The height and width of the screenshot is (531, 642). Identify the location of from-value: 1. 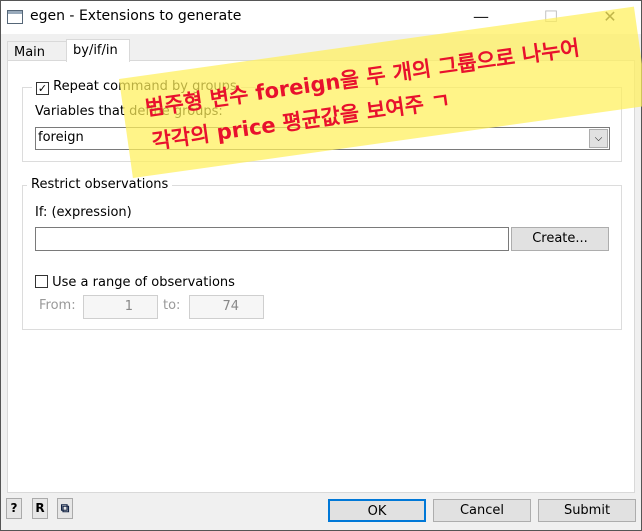
(128, 306).